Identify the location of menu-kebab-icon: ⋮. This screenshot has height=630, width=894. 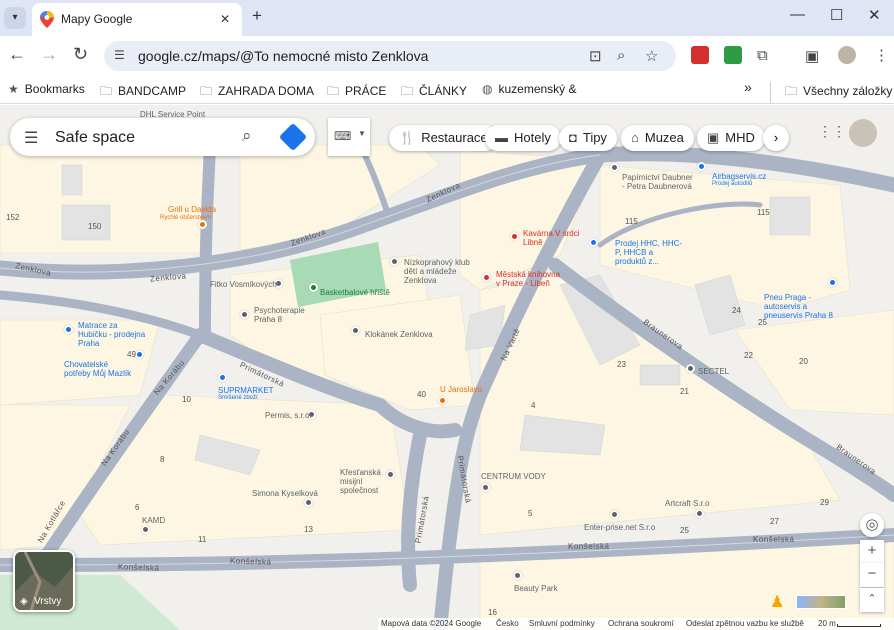
(881, 55).